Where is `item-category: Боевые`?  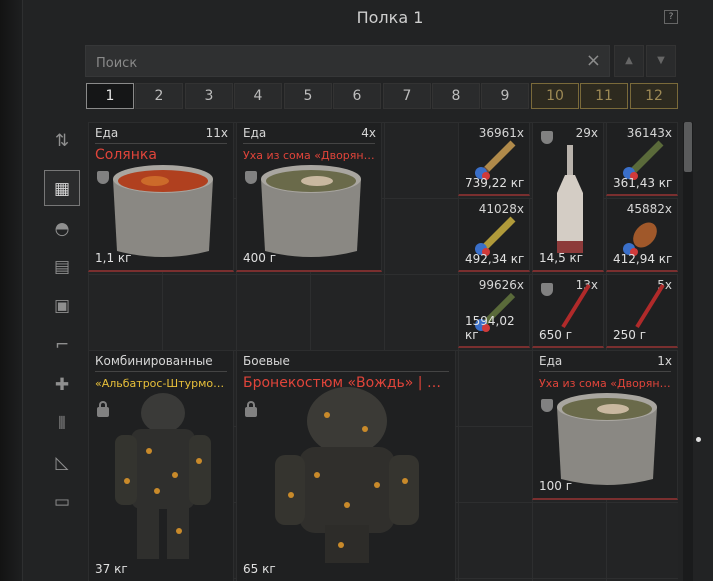 item-category: Боевые is located at coordinates (266, 361).